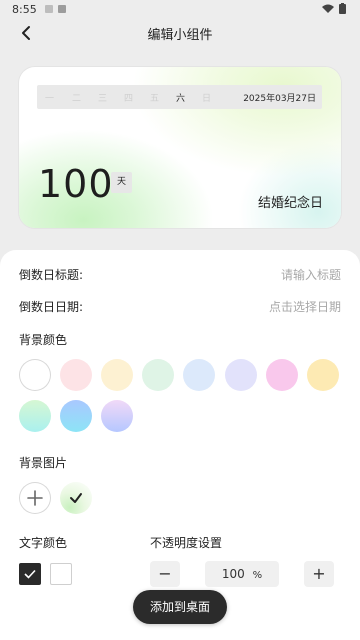  I want to click on color-swatch-lightblue, so click(199, 375).